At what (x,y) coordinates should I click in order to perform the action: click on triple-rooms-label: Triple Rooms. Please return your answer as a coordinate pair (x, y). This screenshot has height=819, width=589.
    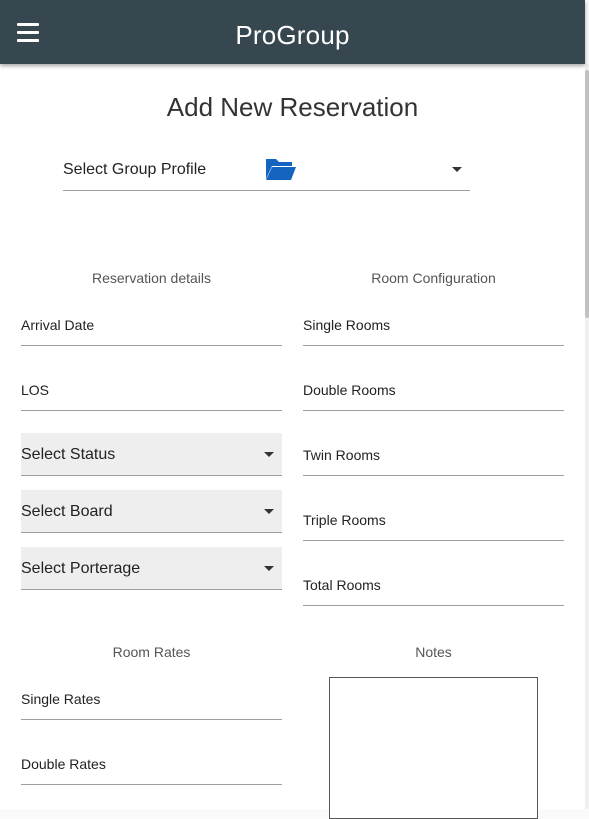
    Looking at the image, I should click on (344, 520).